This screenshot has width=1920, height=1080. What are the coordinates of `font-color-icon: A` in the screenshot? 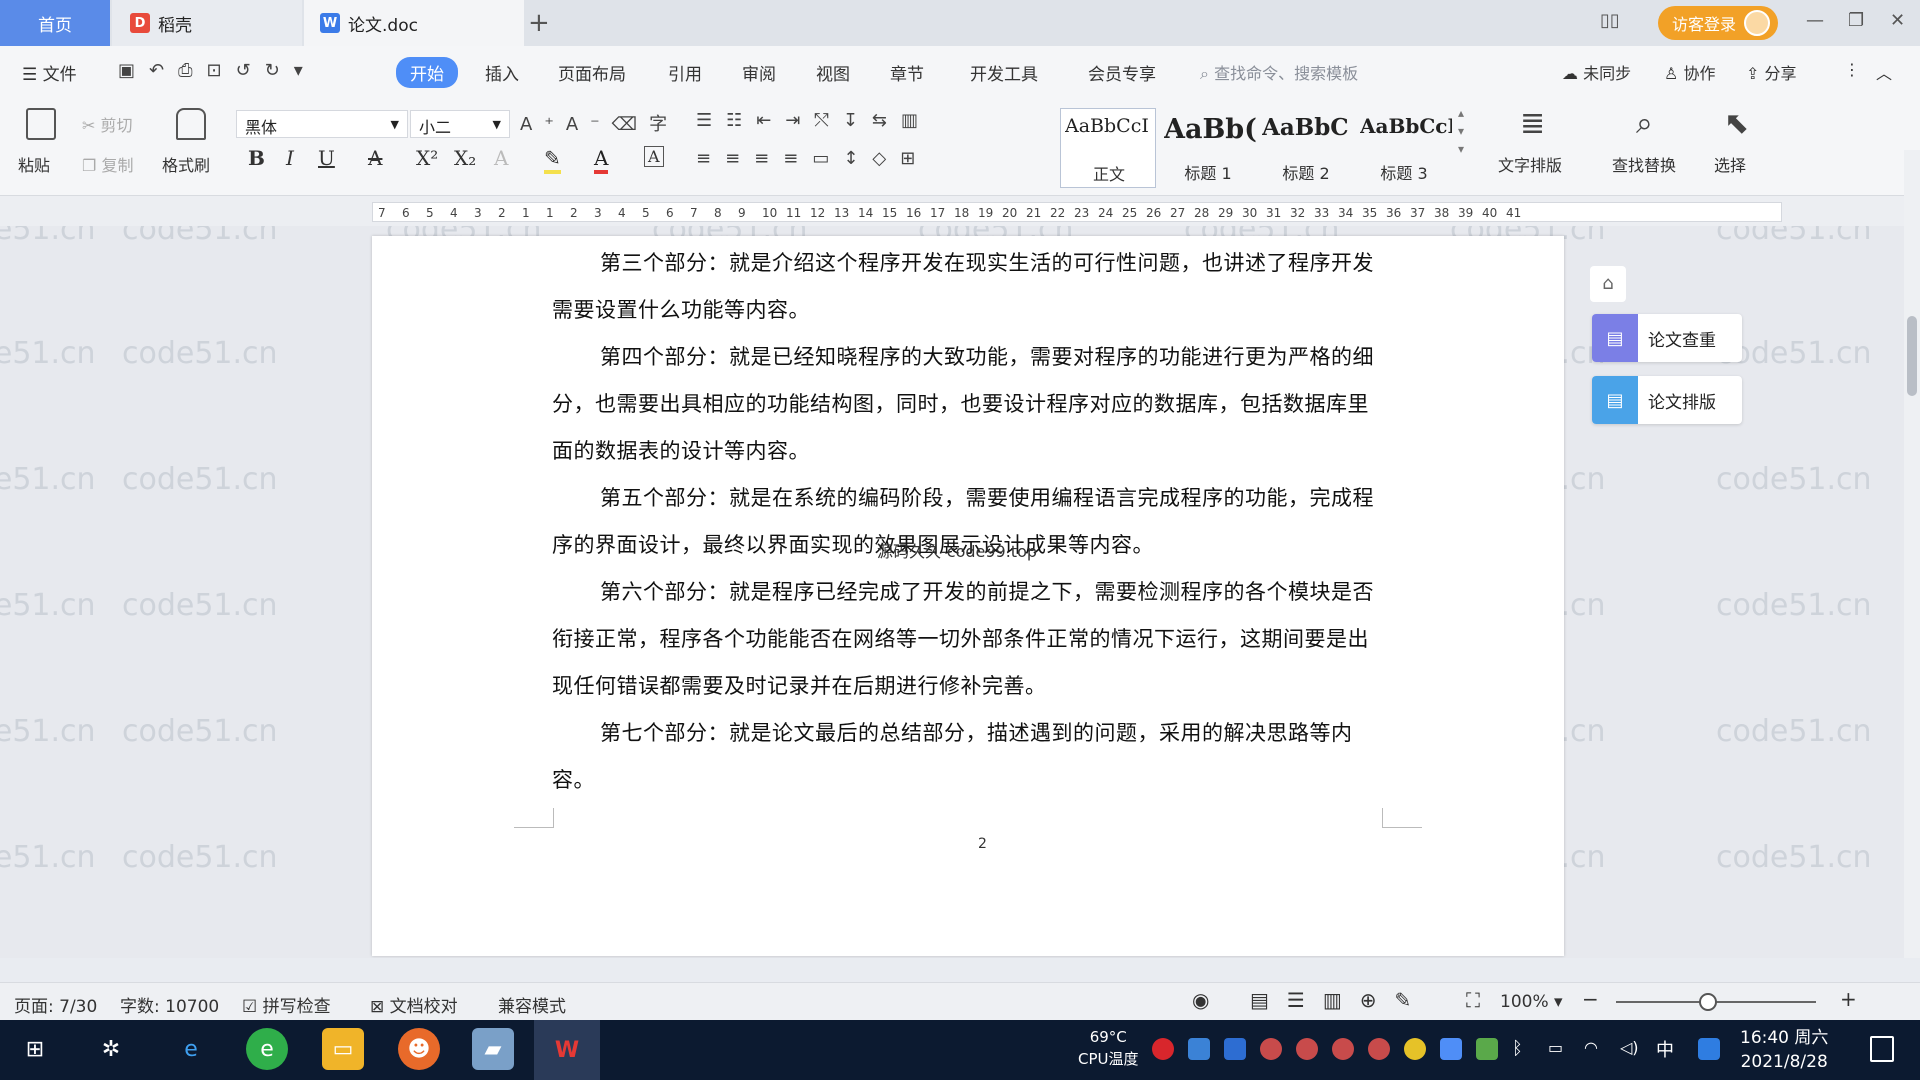 It's located at (601, 160).